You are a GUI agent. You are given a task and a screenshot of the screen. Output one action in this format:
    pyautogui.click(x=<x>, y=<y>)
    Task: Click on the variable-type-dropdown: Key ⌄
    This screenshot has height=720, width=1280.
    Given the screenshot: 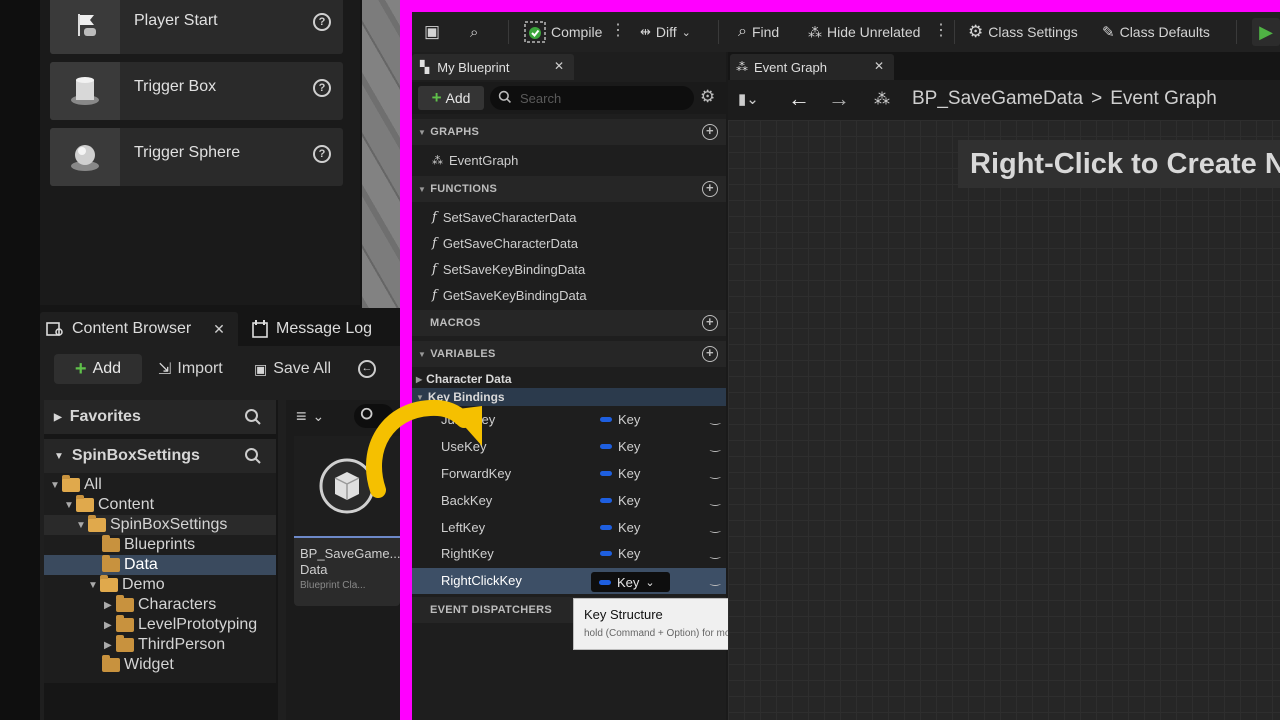 What is the action you would take?
    pyautogui.click(x=630, y=582)
    